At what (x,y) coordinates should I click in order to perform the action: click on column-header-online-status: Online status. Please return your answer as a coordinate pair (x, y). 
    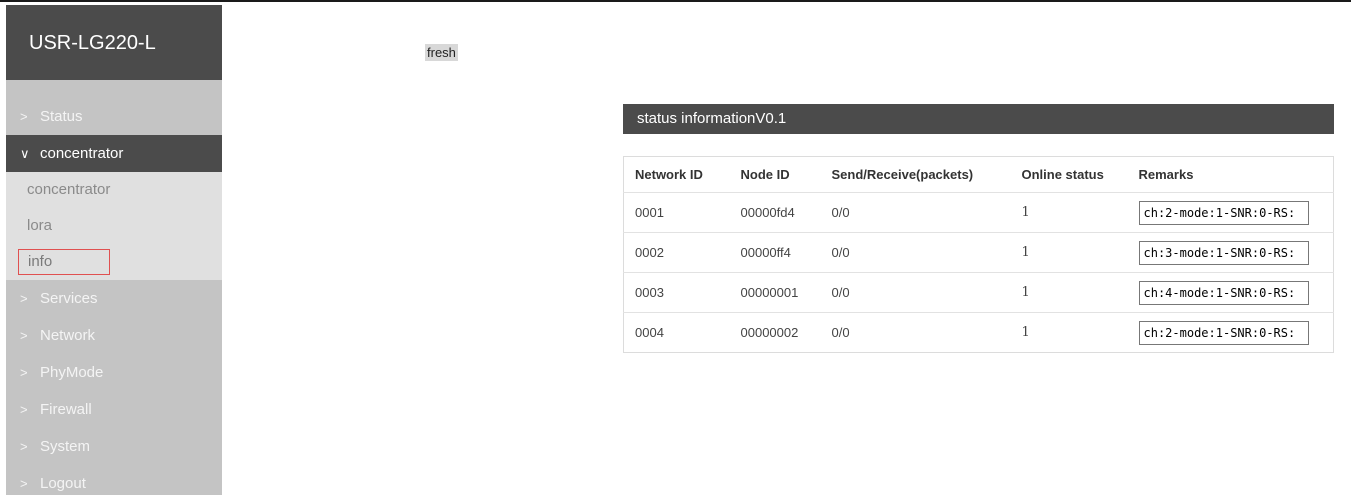
    Looking at the image, I should click on (1069, 174).